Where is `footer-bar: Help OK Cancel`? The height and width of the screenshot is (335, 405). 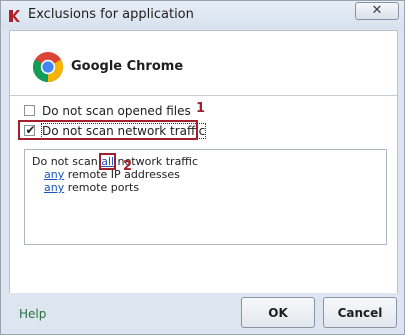
footer-bar: Help OK Cancel is located at coordinates (202, 313).